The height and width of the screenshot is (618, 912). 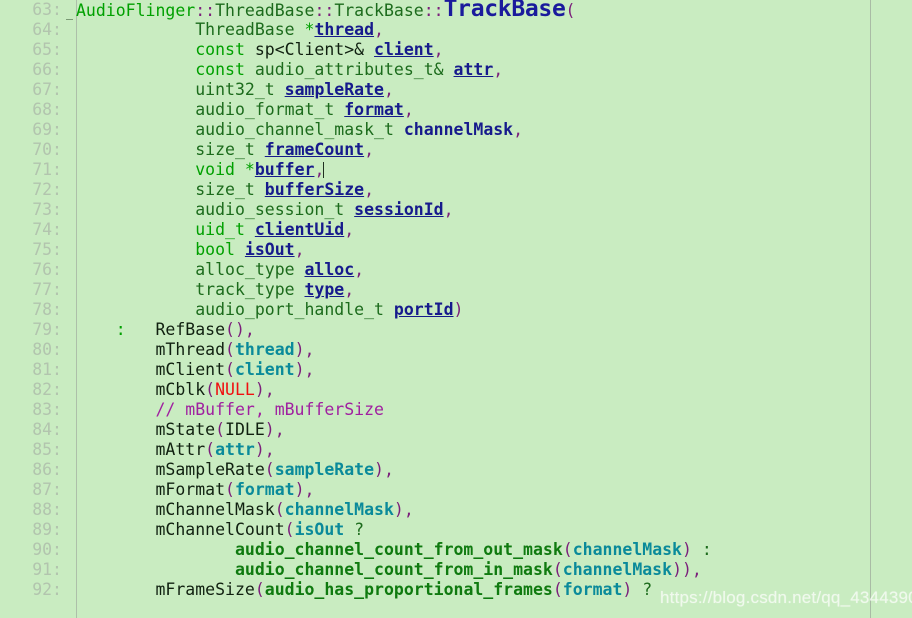 What do you see at coordinates (47, 589) in the screenshot?
I see `line-number: 92:` at bounding box center [47, 589].